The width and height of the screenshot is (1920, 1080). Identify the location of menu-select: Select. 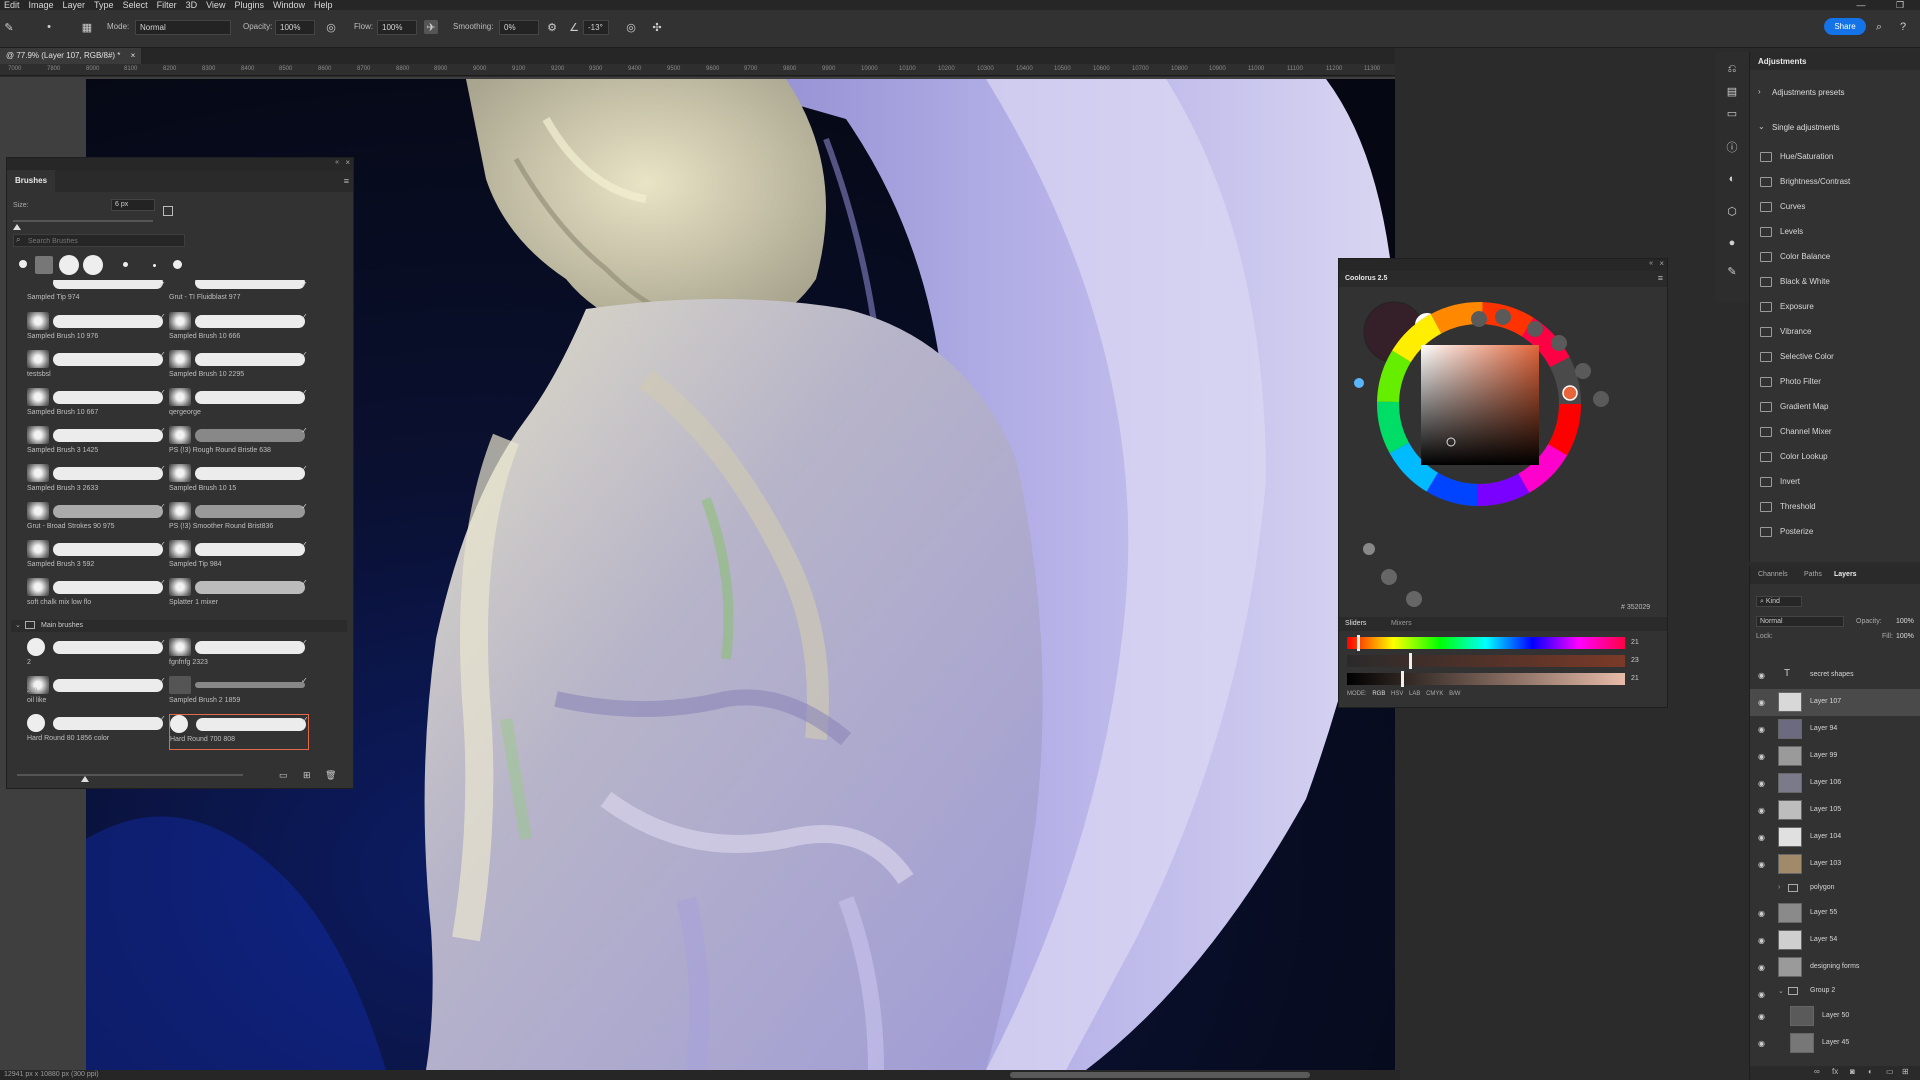
(135, 5).